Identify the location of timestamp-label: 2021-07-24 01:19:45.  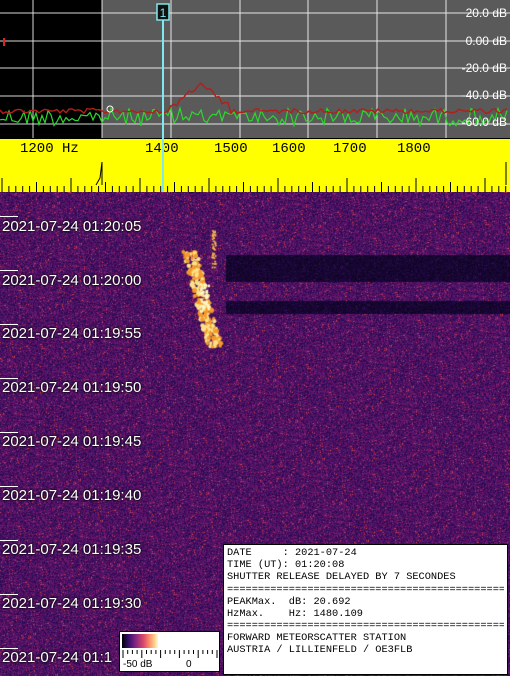
(72, 441).